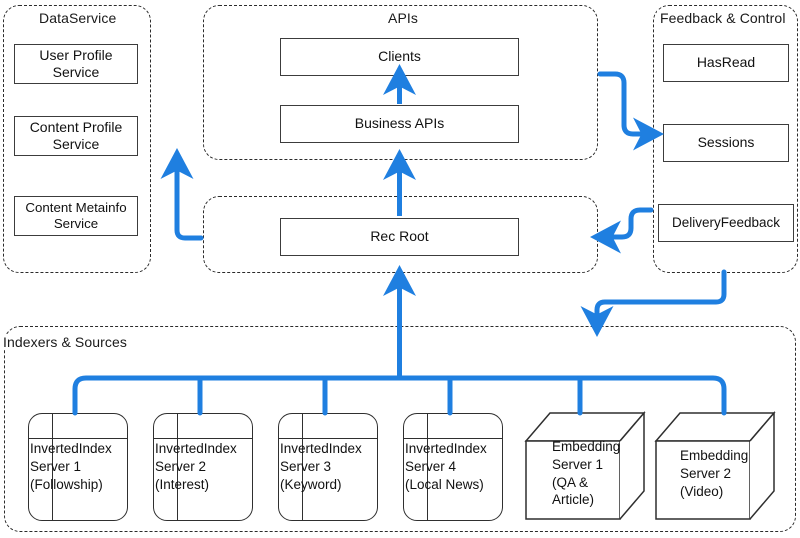  I want to click on server-invertedindex-4: InvertedIndex Server 4 (Local News), so click(453, 467).